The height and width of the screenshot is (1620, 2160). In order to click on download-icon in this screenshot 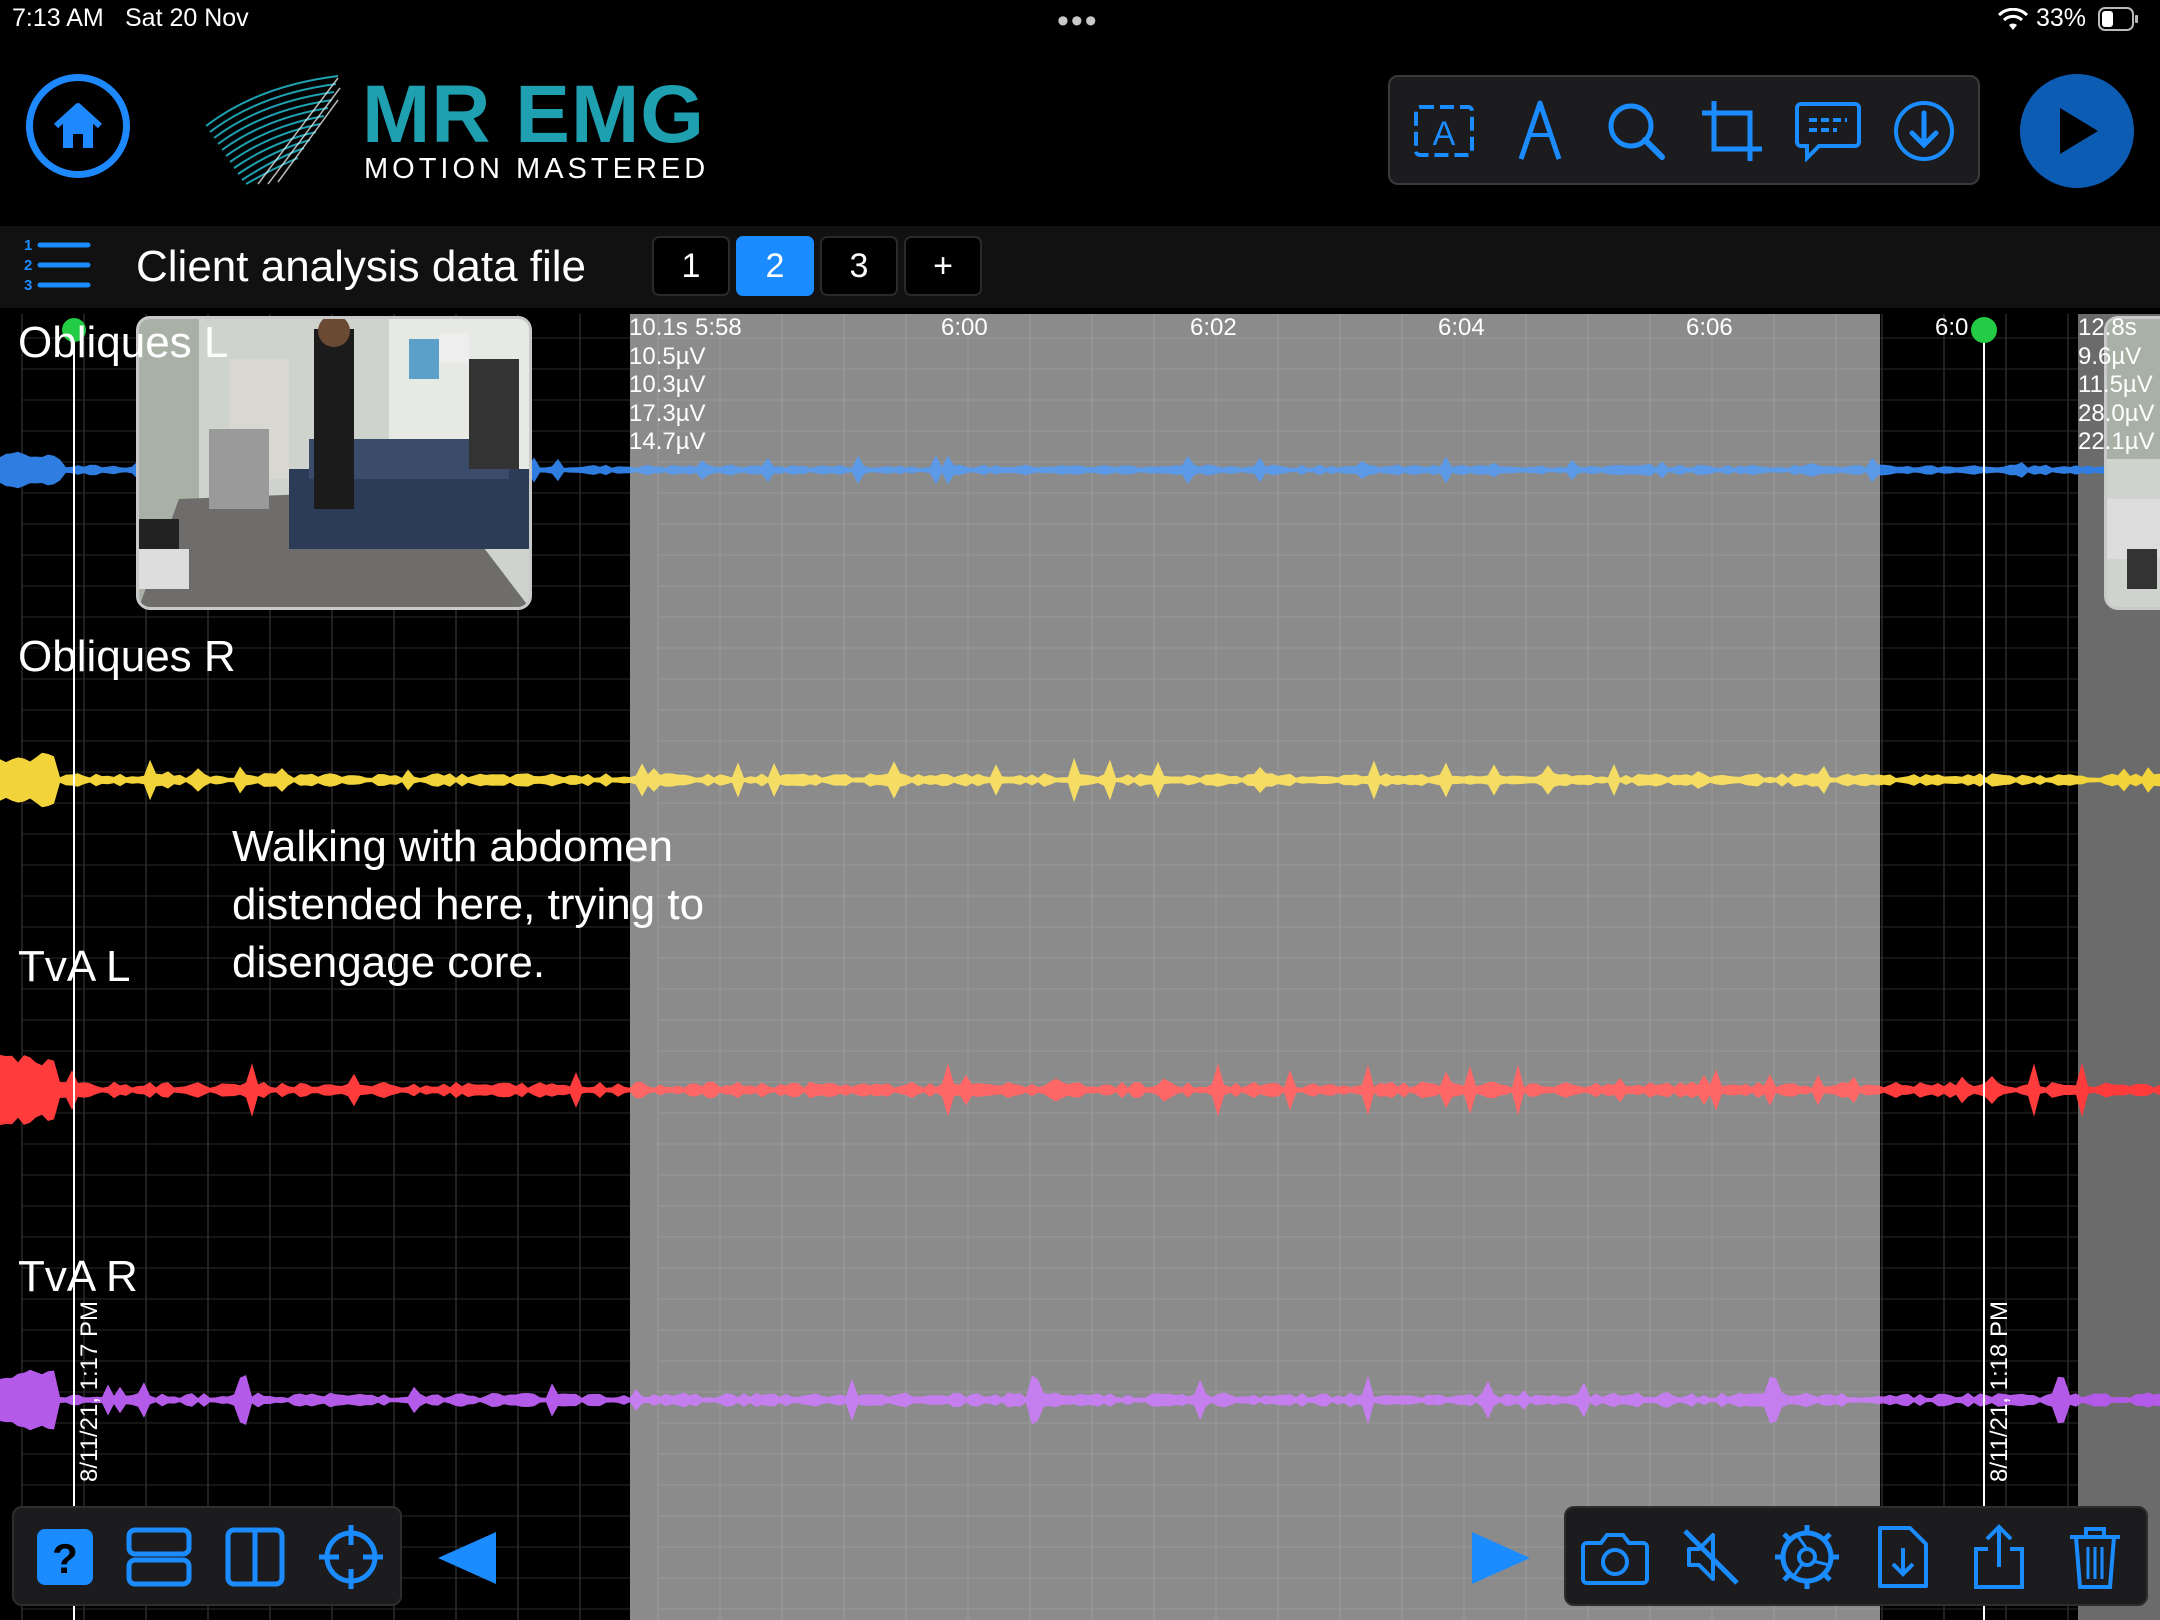, I will do `click(1924, 131)`.